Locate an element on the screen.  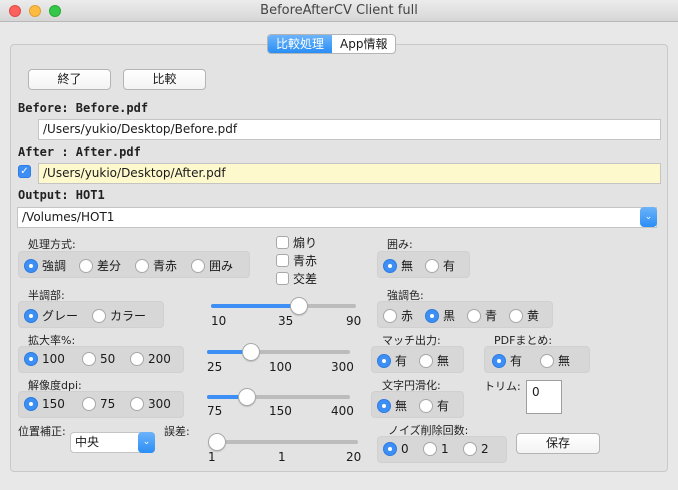
color-option-red: 赤 is located at coordinates (398, 315).